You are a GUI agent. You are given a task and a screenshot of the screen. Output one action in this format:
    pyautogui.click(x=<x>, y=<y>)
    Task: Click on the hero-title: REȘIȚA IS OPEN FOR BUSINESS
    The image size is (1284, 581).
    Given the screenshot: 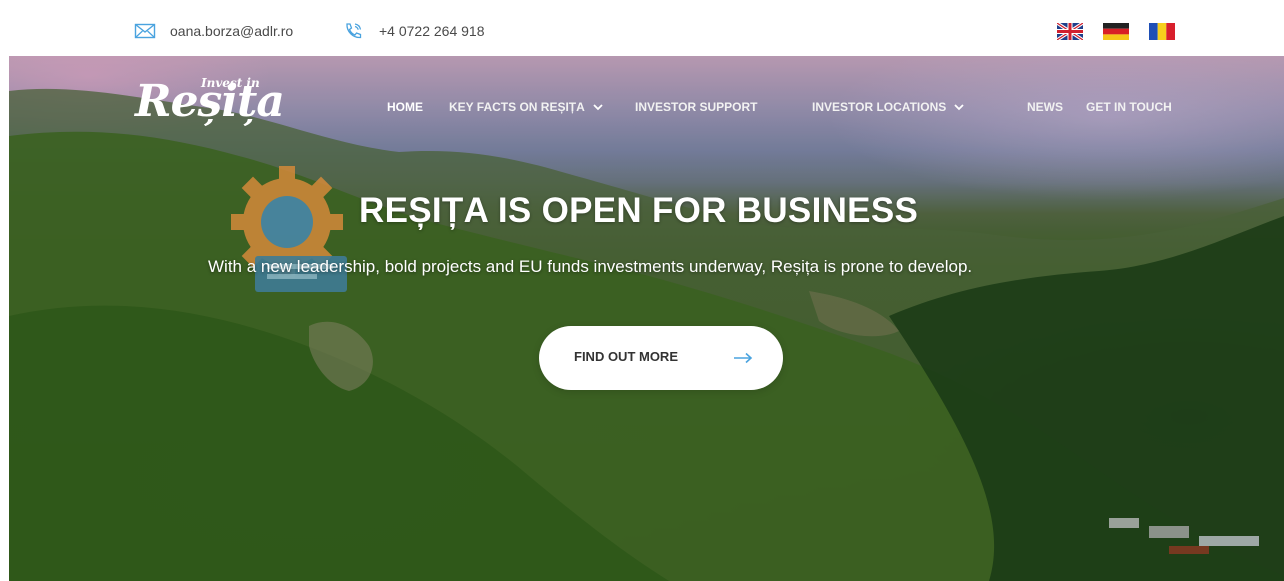 What is the action you would take?
    pyautogui.click(x=639, y=210)
    